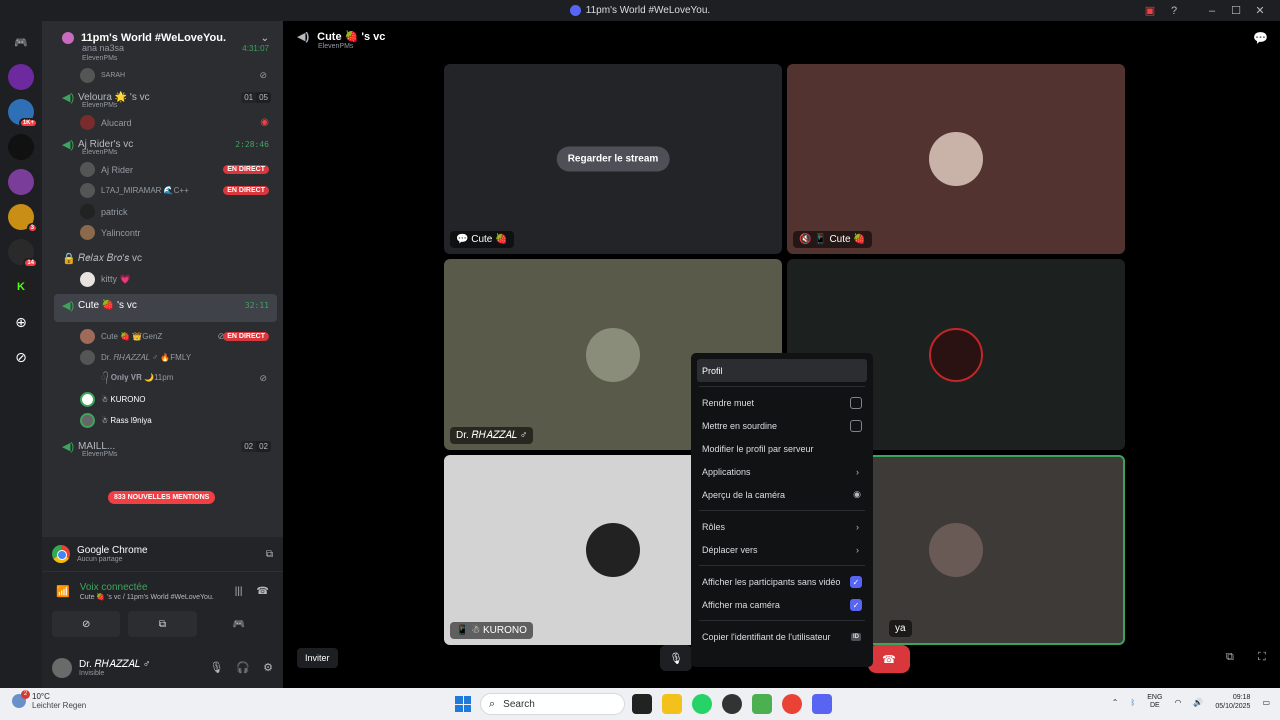  I want to click on fullscreen-icon: ⛶, so click(1262, 657).